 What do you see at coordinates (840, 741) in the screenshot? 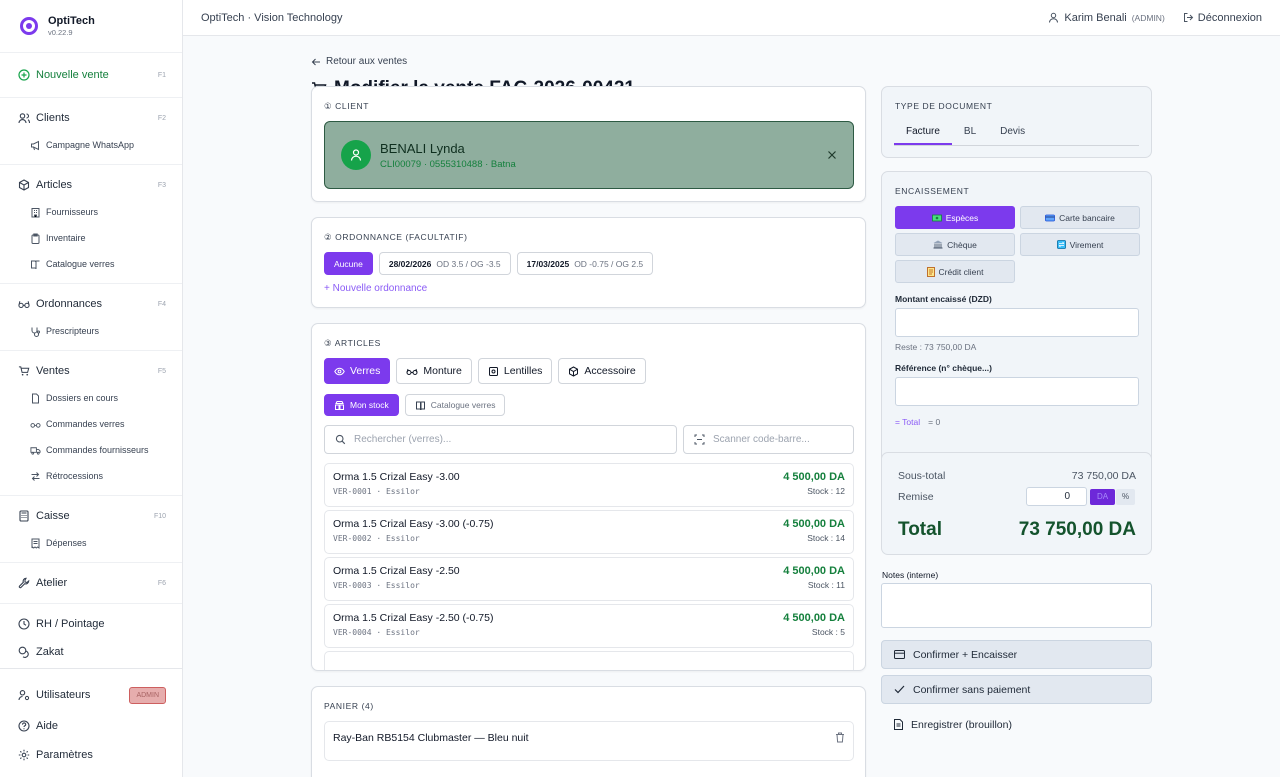
I see `trash-icon` at bounding box center [840, 741].